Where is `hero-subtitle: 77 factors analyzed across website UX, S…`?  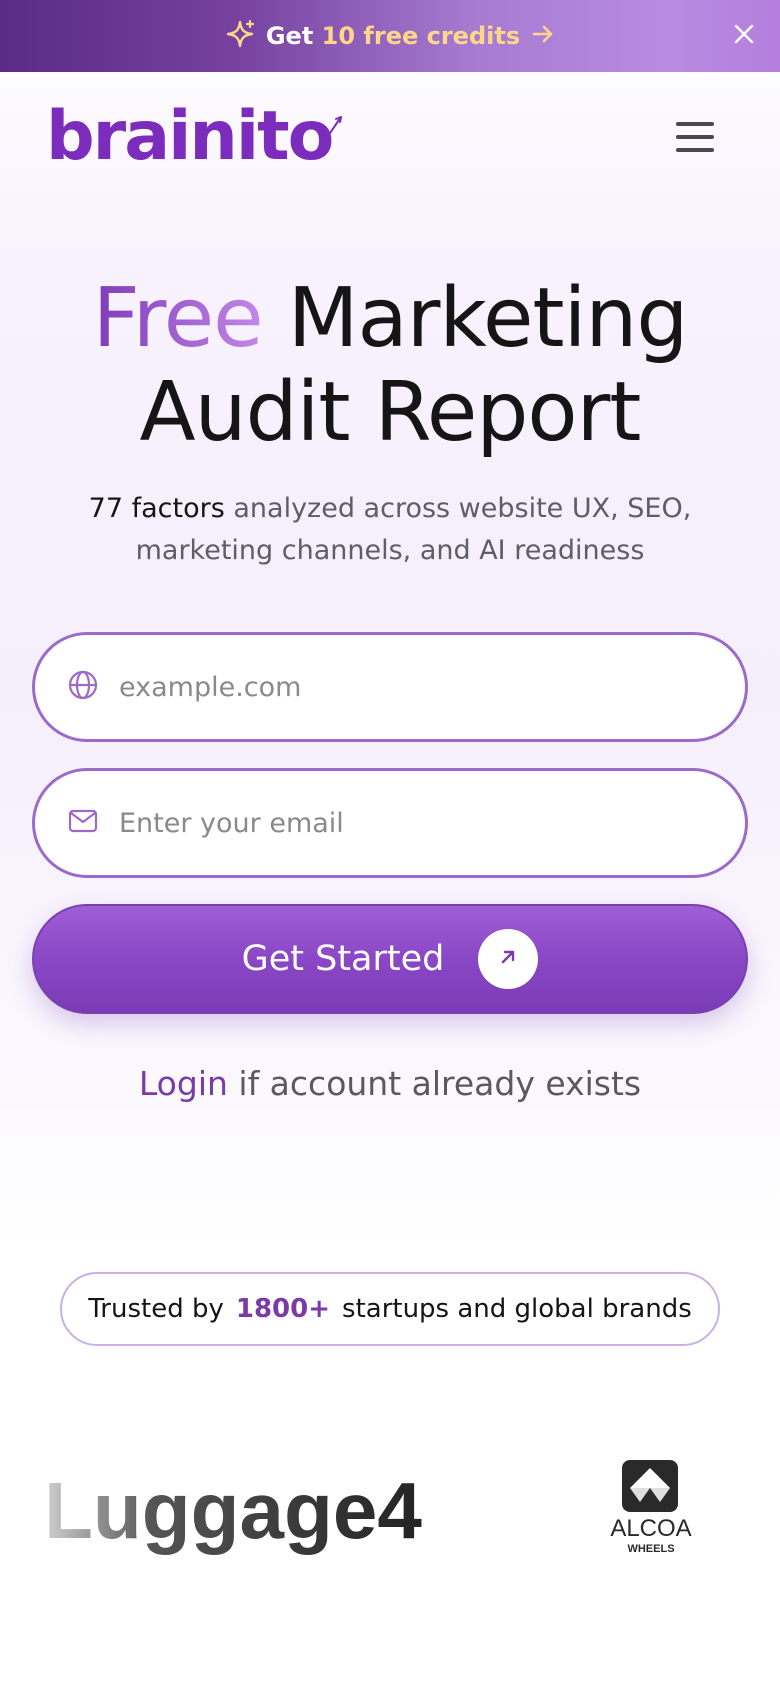 hero-subtitle: 77 factors analyzed across website UX, S… is located at coordinates (390, 530).